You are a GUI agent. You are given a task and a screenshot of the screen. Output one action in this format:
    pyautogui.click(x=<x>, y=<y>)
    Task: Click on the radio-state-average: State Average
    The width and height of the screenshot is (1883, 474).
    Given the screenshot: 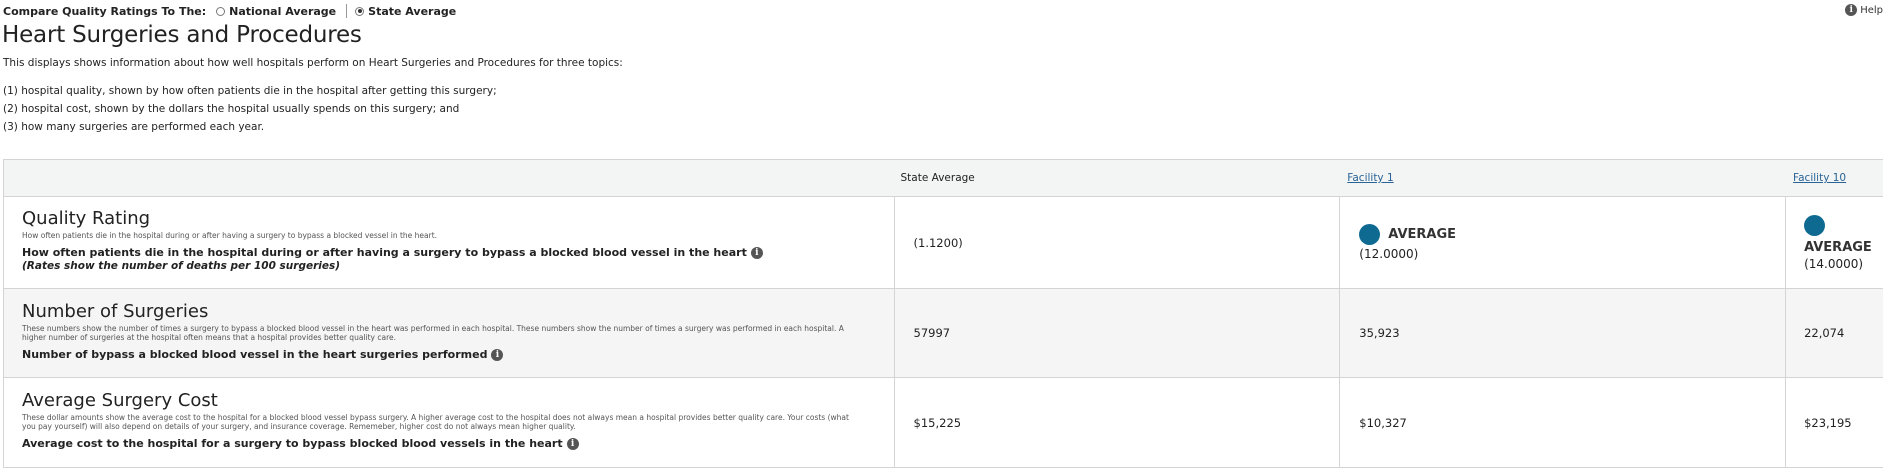 What is the action you would take?
    pyautogui.click(x=405, y=11)
    